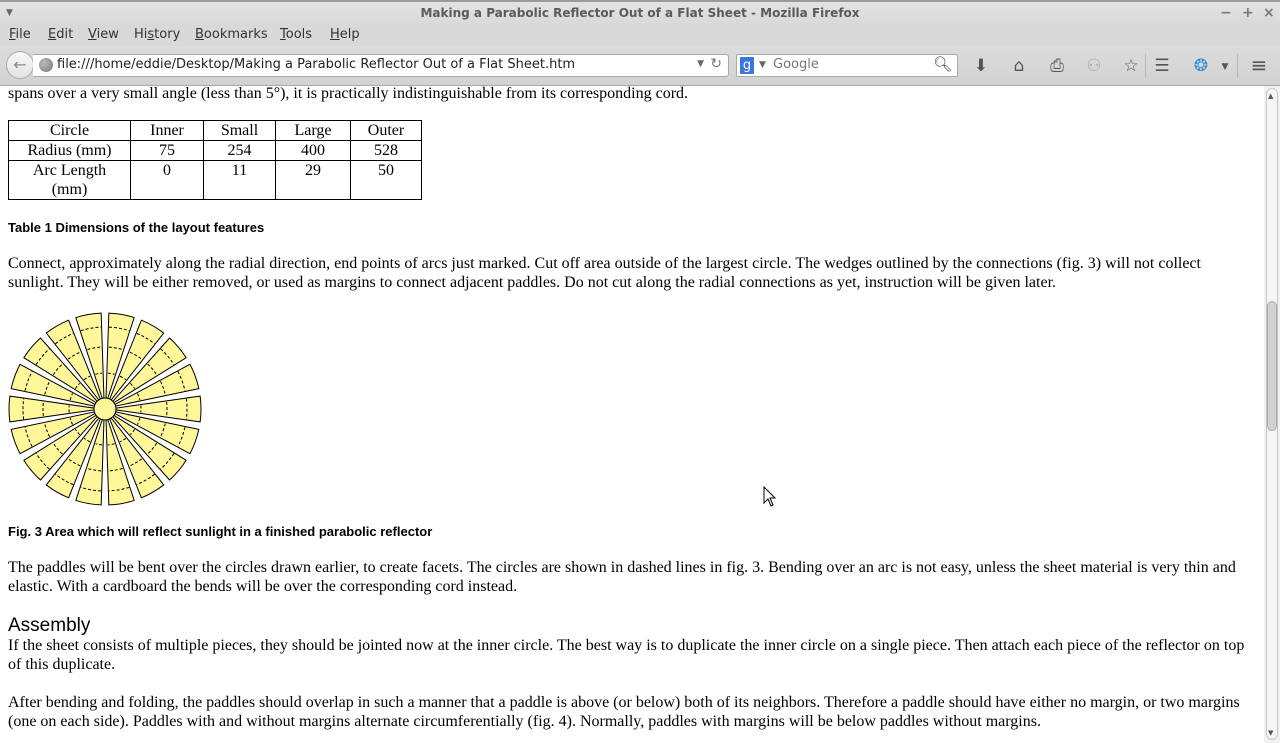 This screenshot has width=1280, height=743. I want to click on mouse-cursor-icon, so click(770, 496).